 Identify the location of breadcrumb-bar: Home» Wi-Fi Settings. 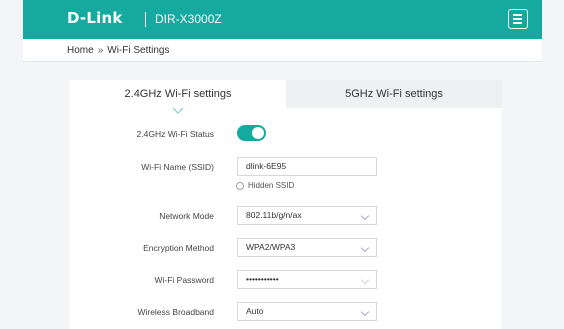
(282, 50).